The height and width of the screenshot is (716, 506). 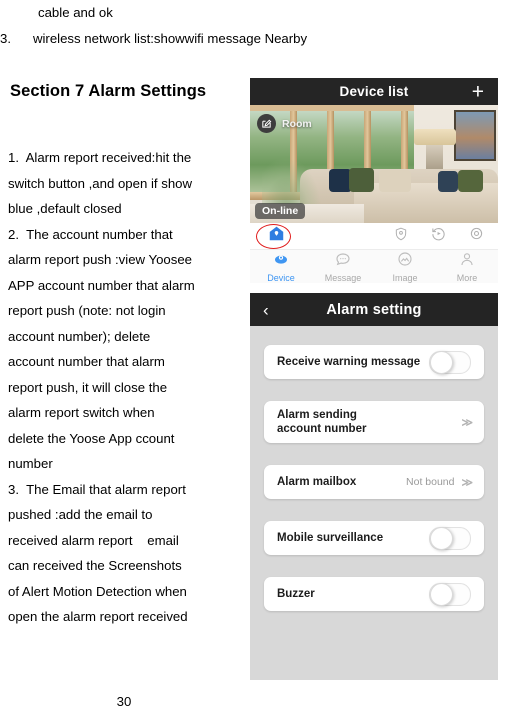 What do you see at coordinates (91, 438) in the screenshot?
I see `doc-line: delete the Yoose App ccount` at bounding box center [91, 438].